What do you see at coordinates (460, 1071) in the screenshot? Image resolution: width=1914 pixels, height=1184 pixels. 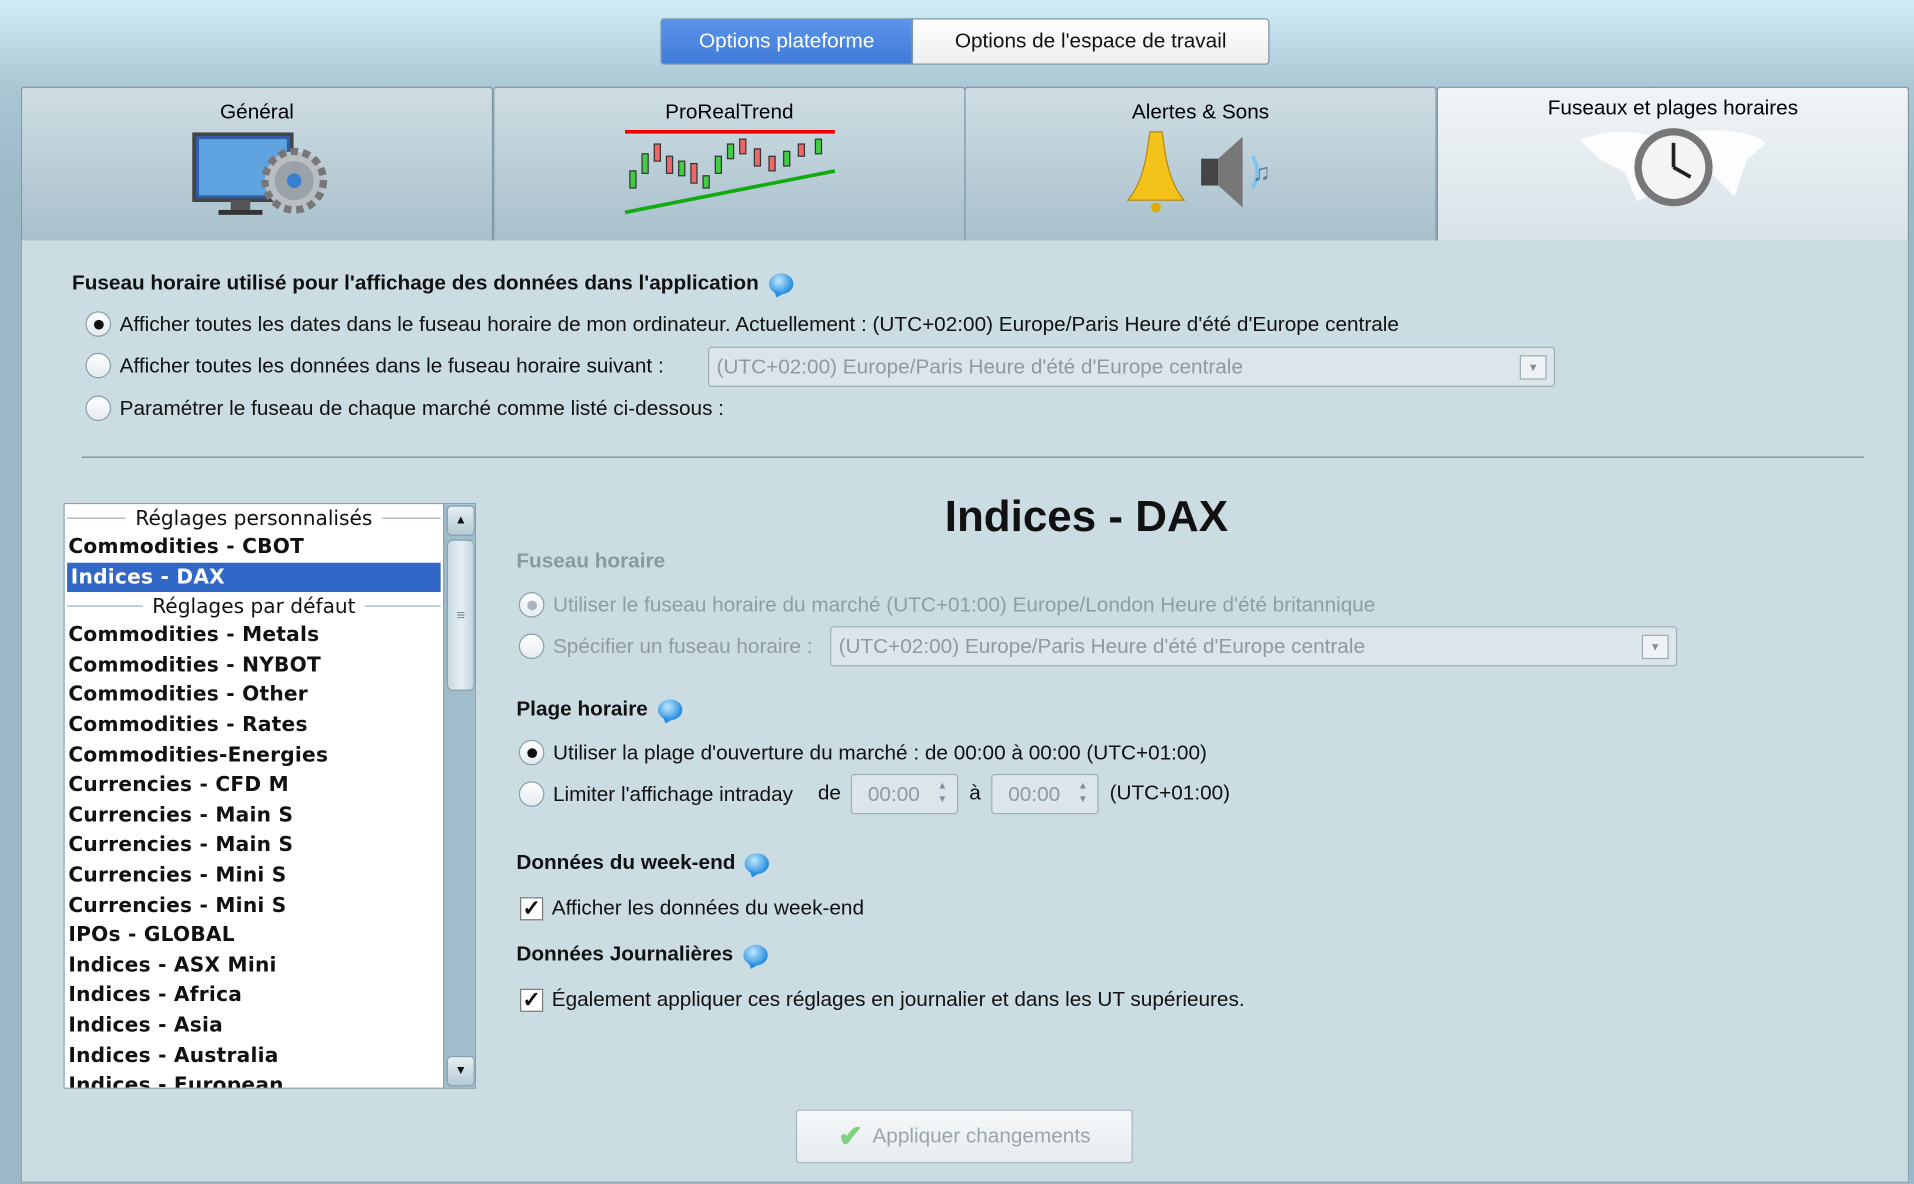 I see `scroll-down-icon: ▼` at bounding box center [460, 1071].